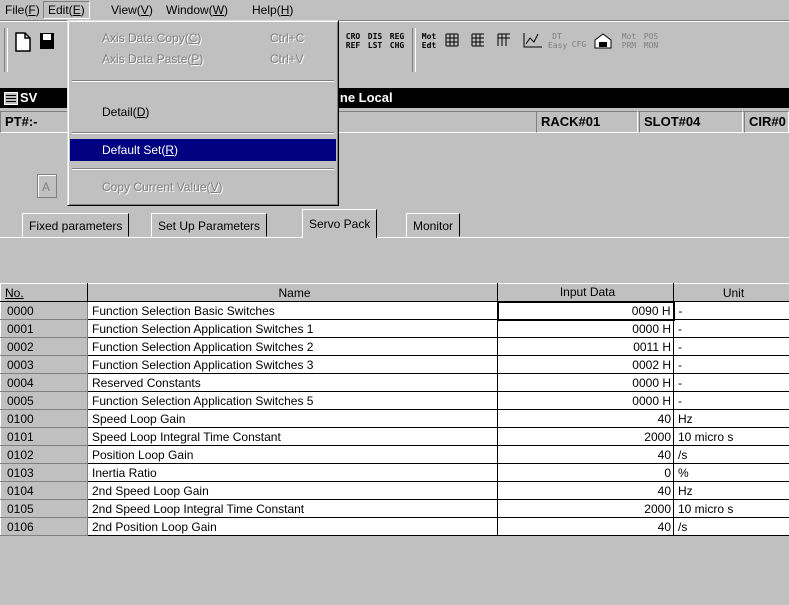 The width and height of the screenshot is (789, 605). I want to click on menu-help-close: ), so click(291, 10).